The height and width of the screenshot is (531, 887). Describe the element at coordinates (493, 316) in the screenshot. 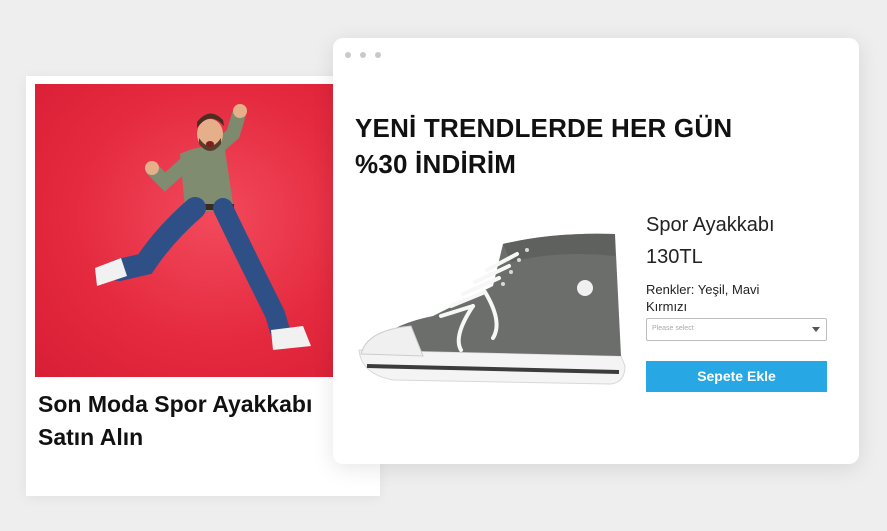

I see `product-image` at that location.